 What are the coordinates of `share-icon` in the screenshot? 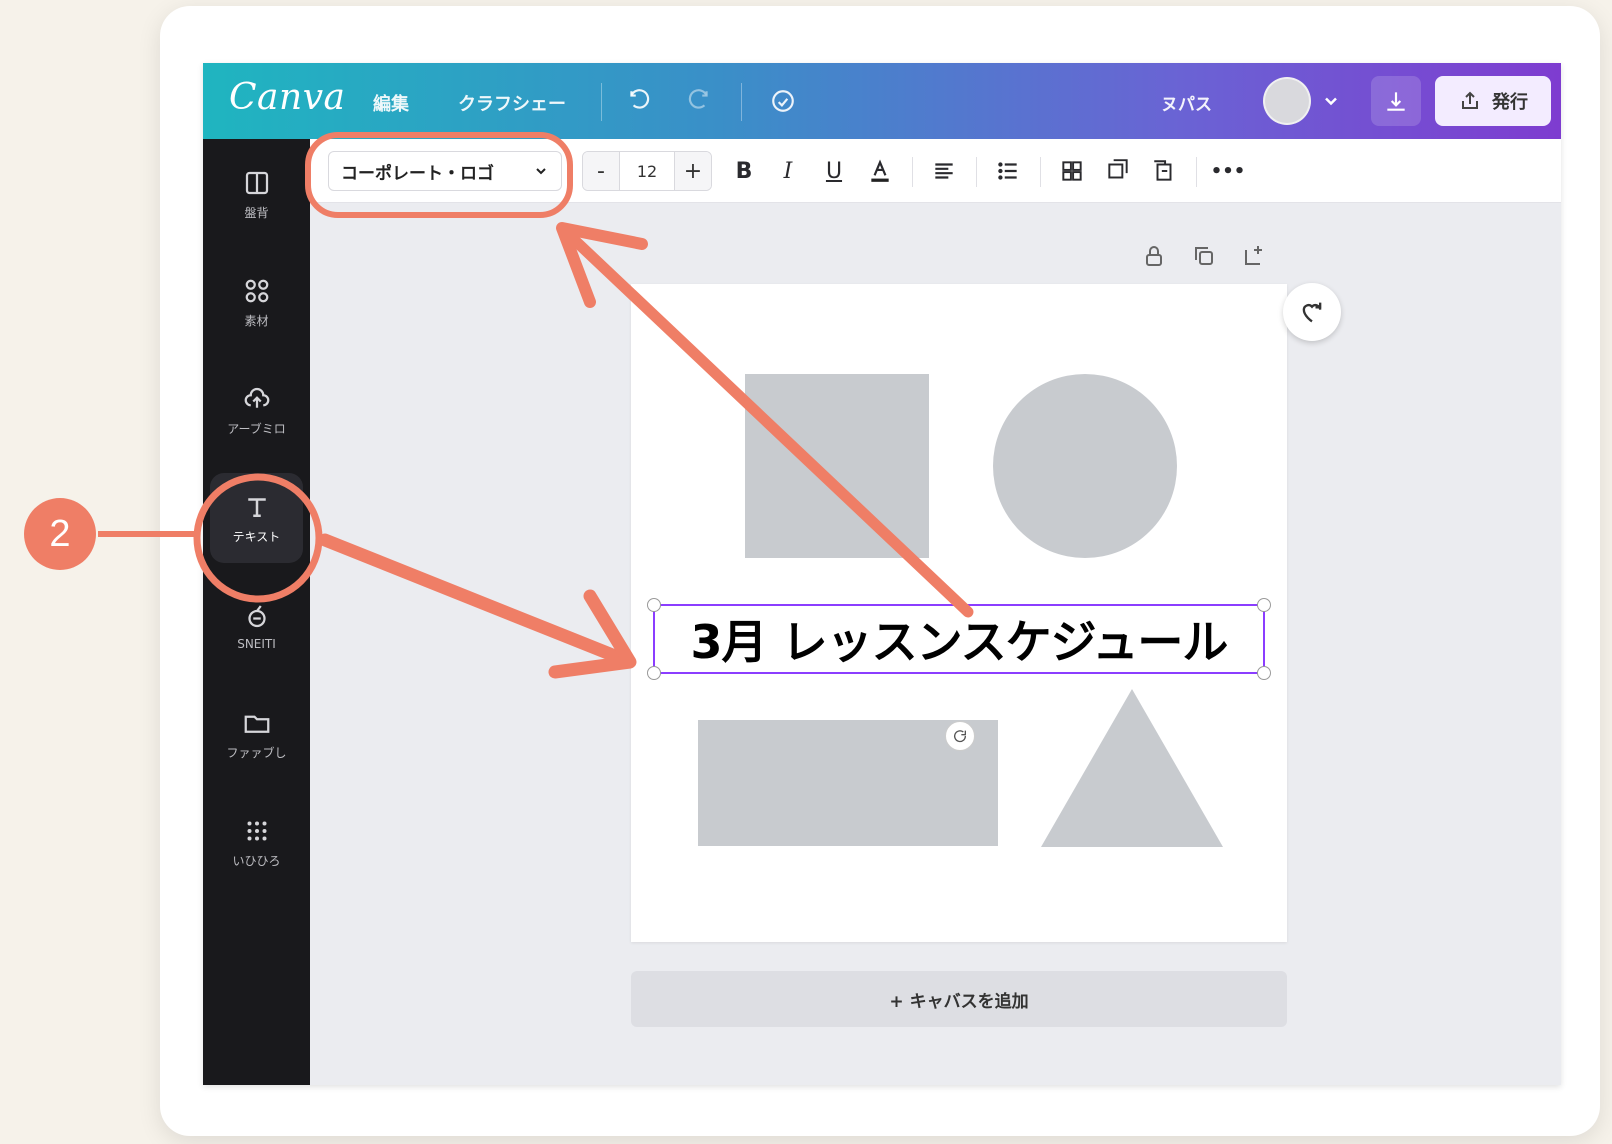 It's located at (1470, 100).